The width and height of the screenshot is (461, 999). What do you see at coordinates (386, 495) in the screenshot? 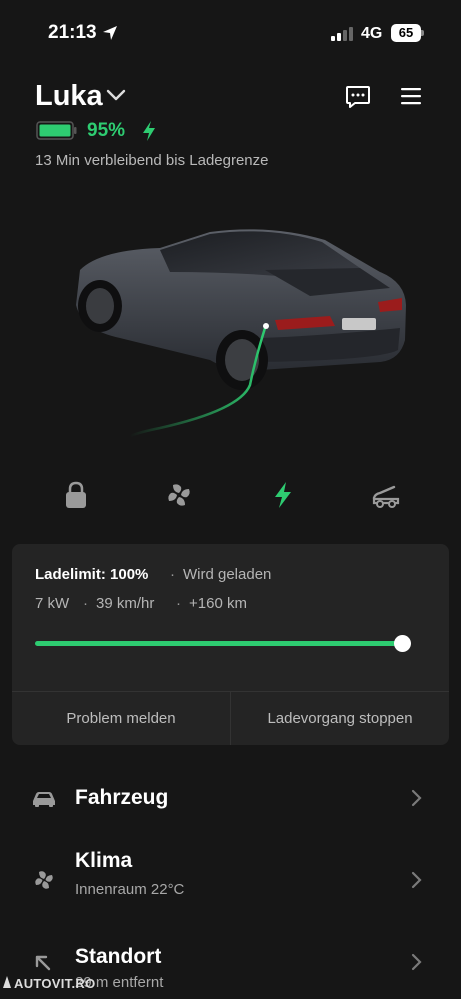
I see `trunk-icon` at bounding box center [386, 495].